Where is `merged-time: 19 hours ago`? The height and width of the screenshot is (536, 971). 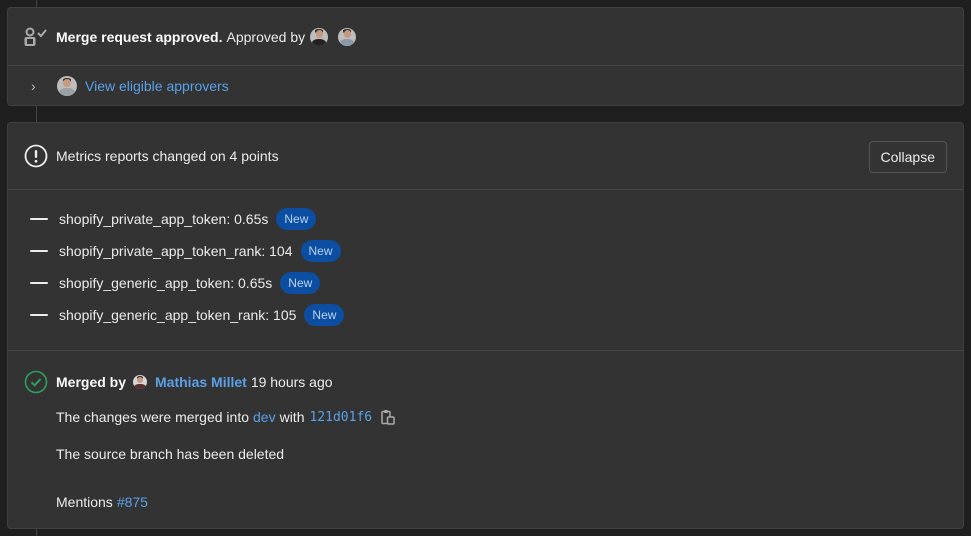 merged-time: 19 hours ago is located at coordinates (291, 382).